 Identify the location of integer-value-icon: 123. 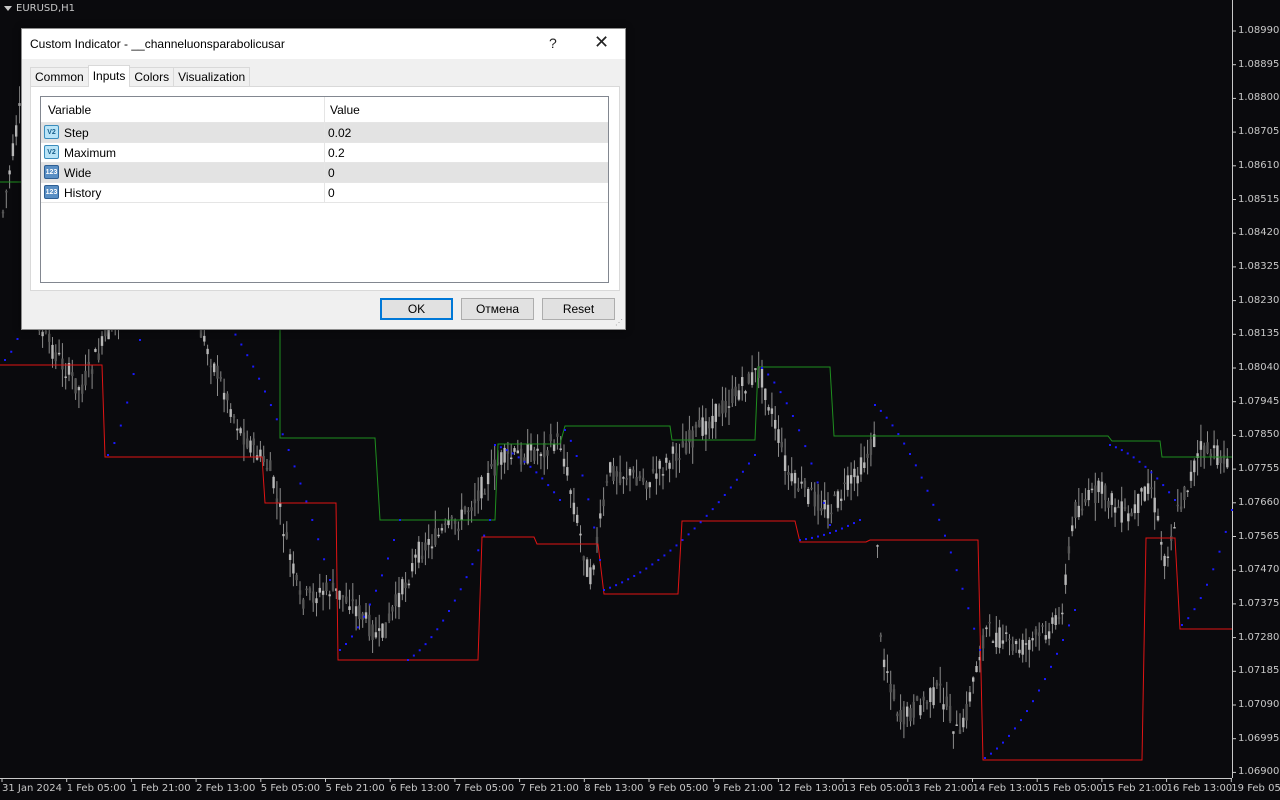
(51, 192).